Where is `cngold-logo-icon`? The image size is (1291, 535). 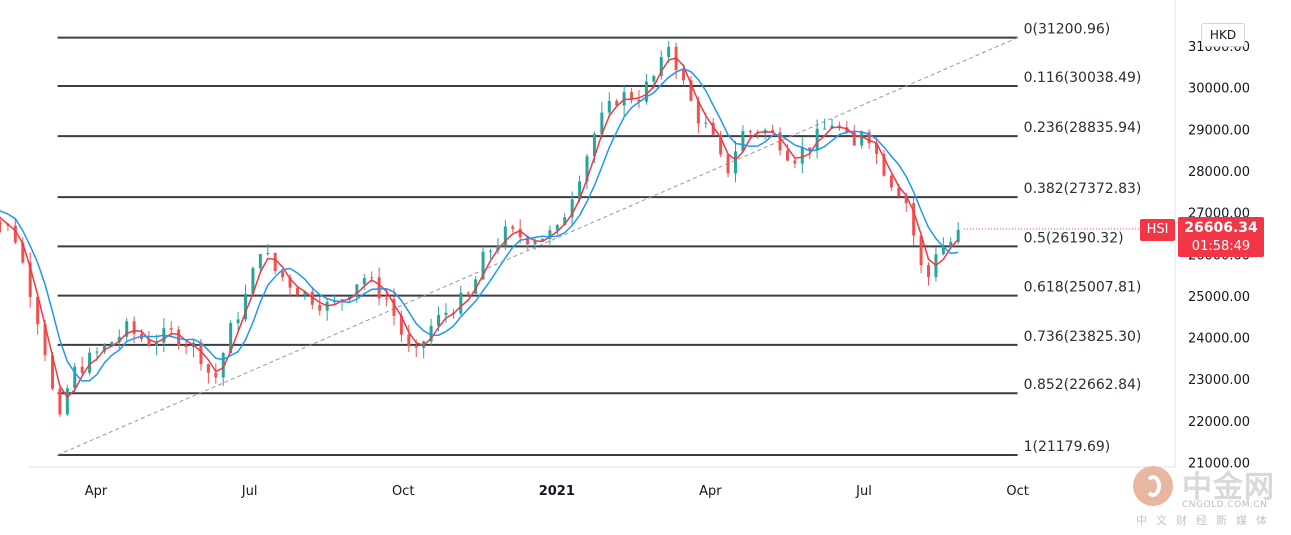
cngold-logo-icon is located at coordinates (1153, 486).